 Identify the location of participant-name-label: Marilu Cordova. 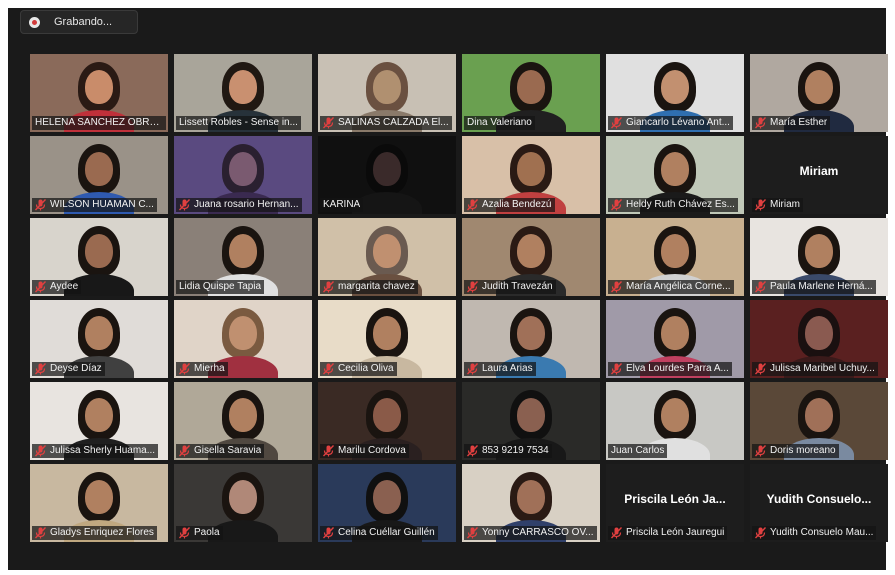
(364, 451).